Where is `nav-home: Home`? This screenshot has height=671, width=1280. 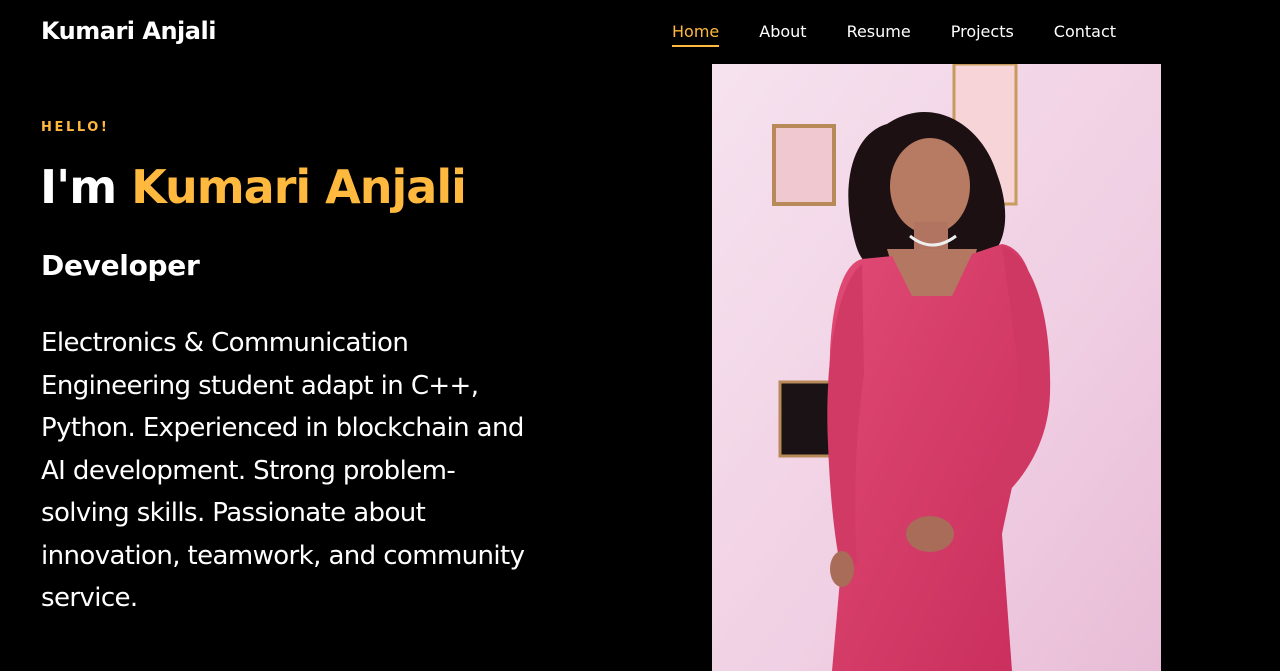 nav-home: Home is located at coordinates (696, 33).